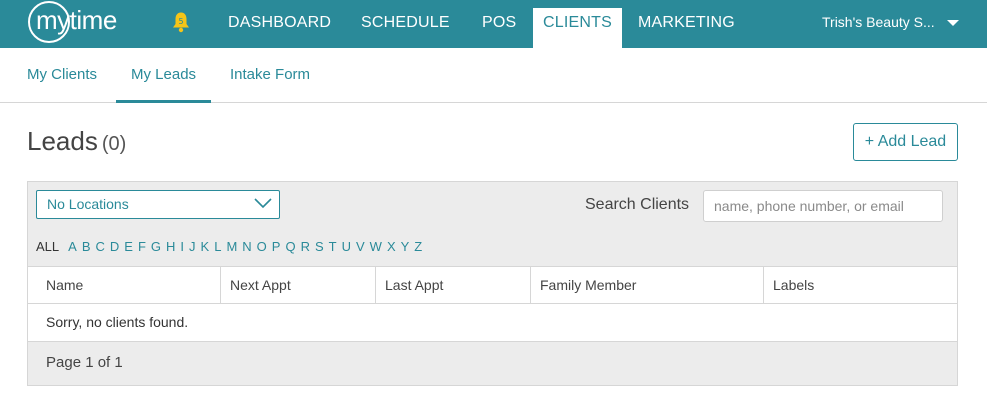 The width and height of the screenshot is (987, 395). What do you see at coordinates (128, 246) in the screenshot?
I see `alpha-filter-e: E` at bounding box center [128, 246].